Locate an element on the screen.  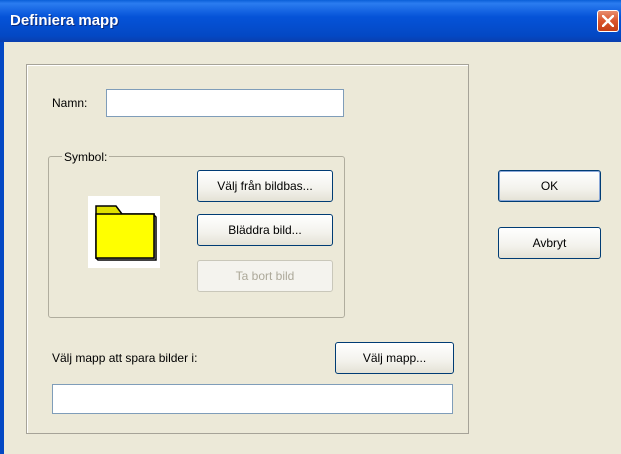
window-title: Definiera mapp is located at coordinates (64, 20).